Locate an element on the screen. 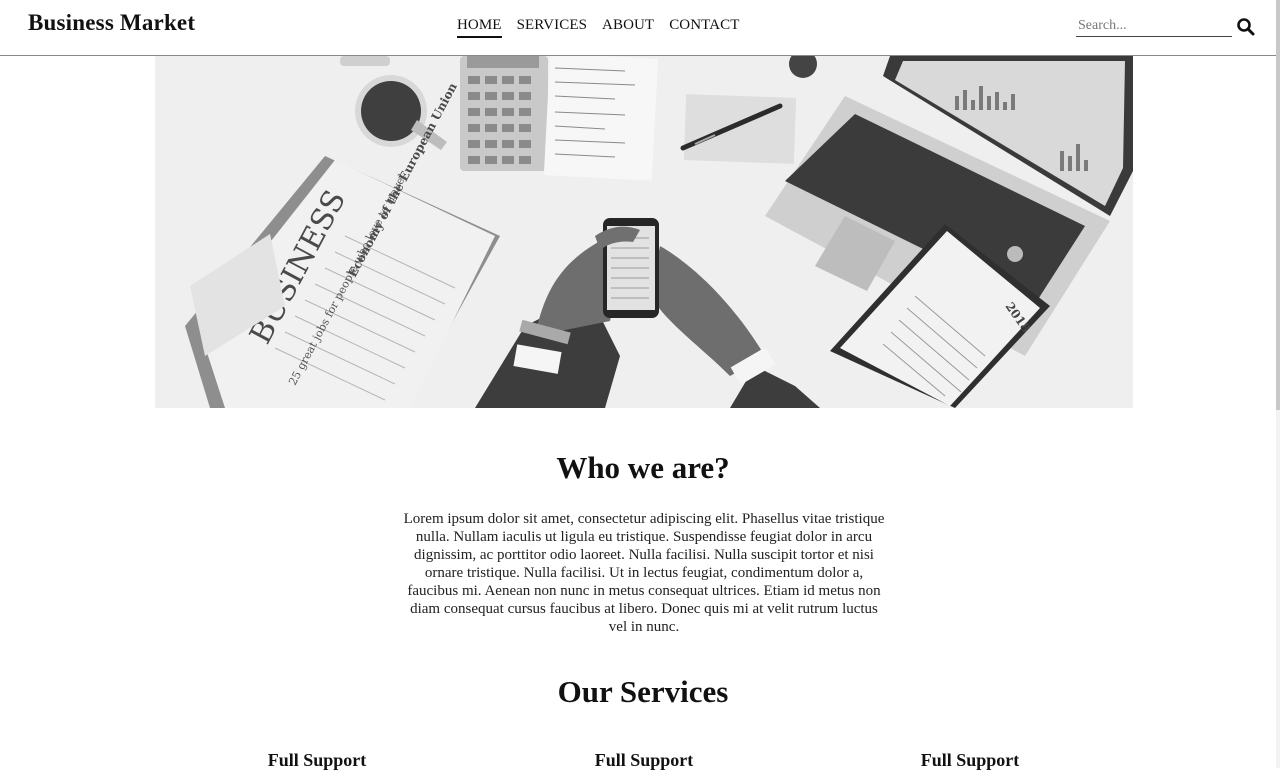 This screenshot has height=771, width=1280. nav-home: HOME is located at coordinates (479, 27).